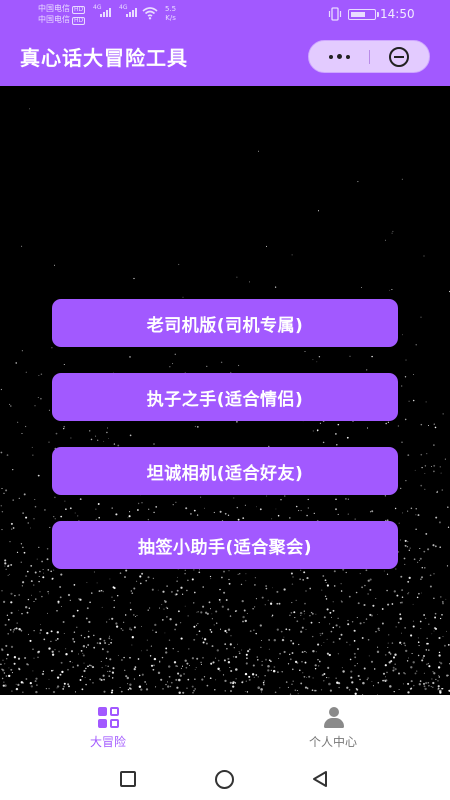 This screenshot has height=800, width=450. Describe the element at coordinates (399, 57) in the screenshot. I see `close-mini-program-button` at that location.